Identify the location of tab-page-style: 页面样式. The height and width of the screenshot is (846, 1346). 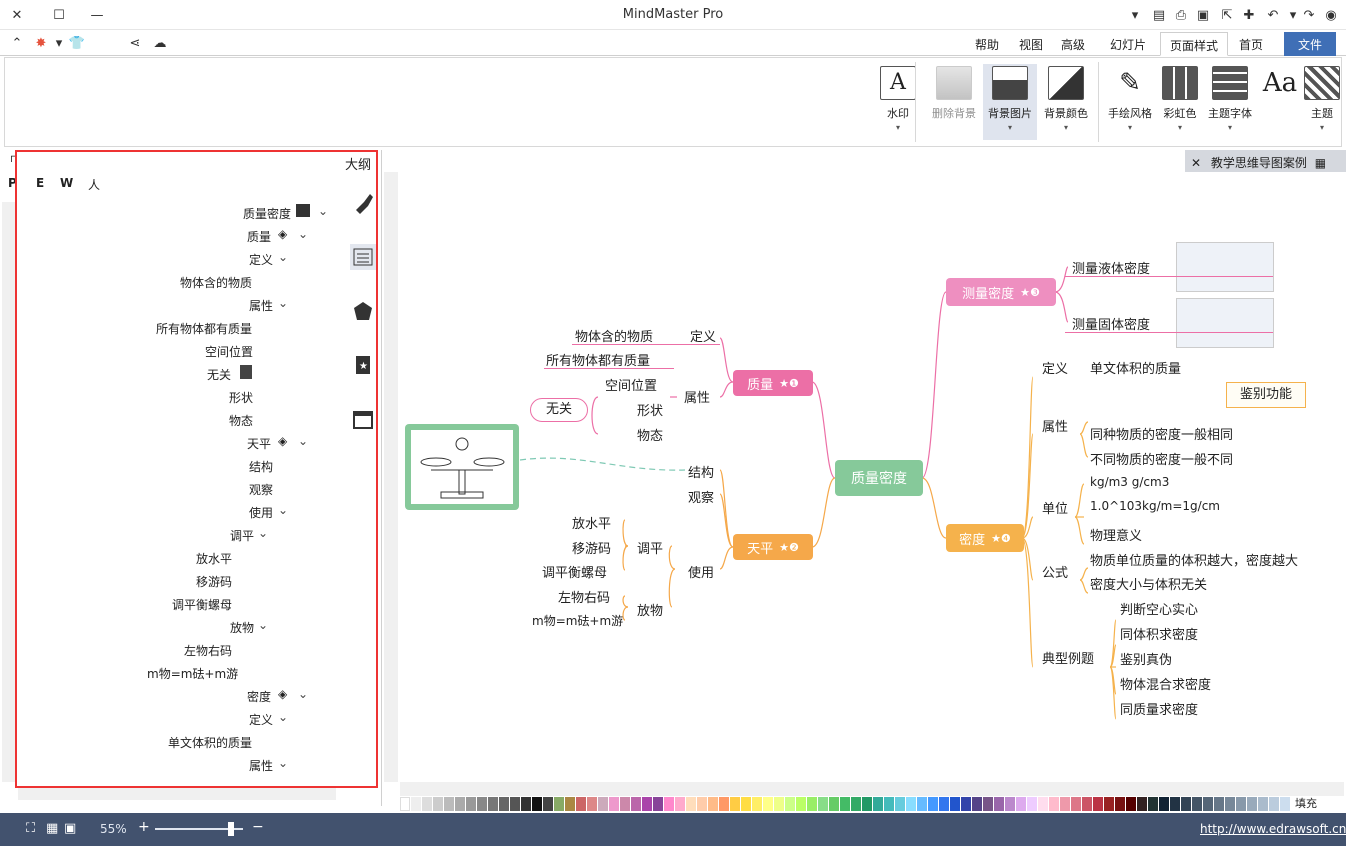
(1194, 44).